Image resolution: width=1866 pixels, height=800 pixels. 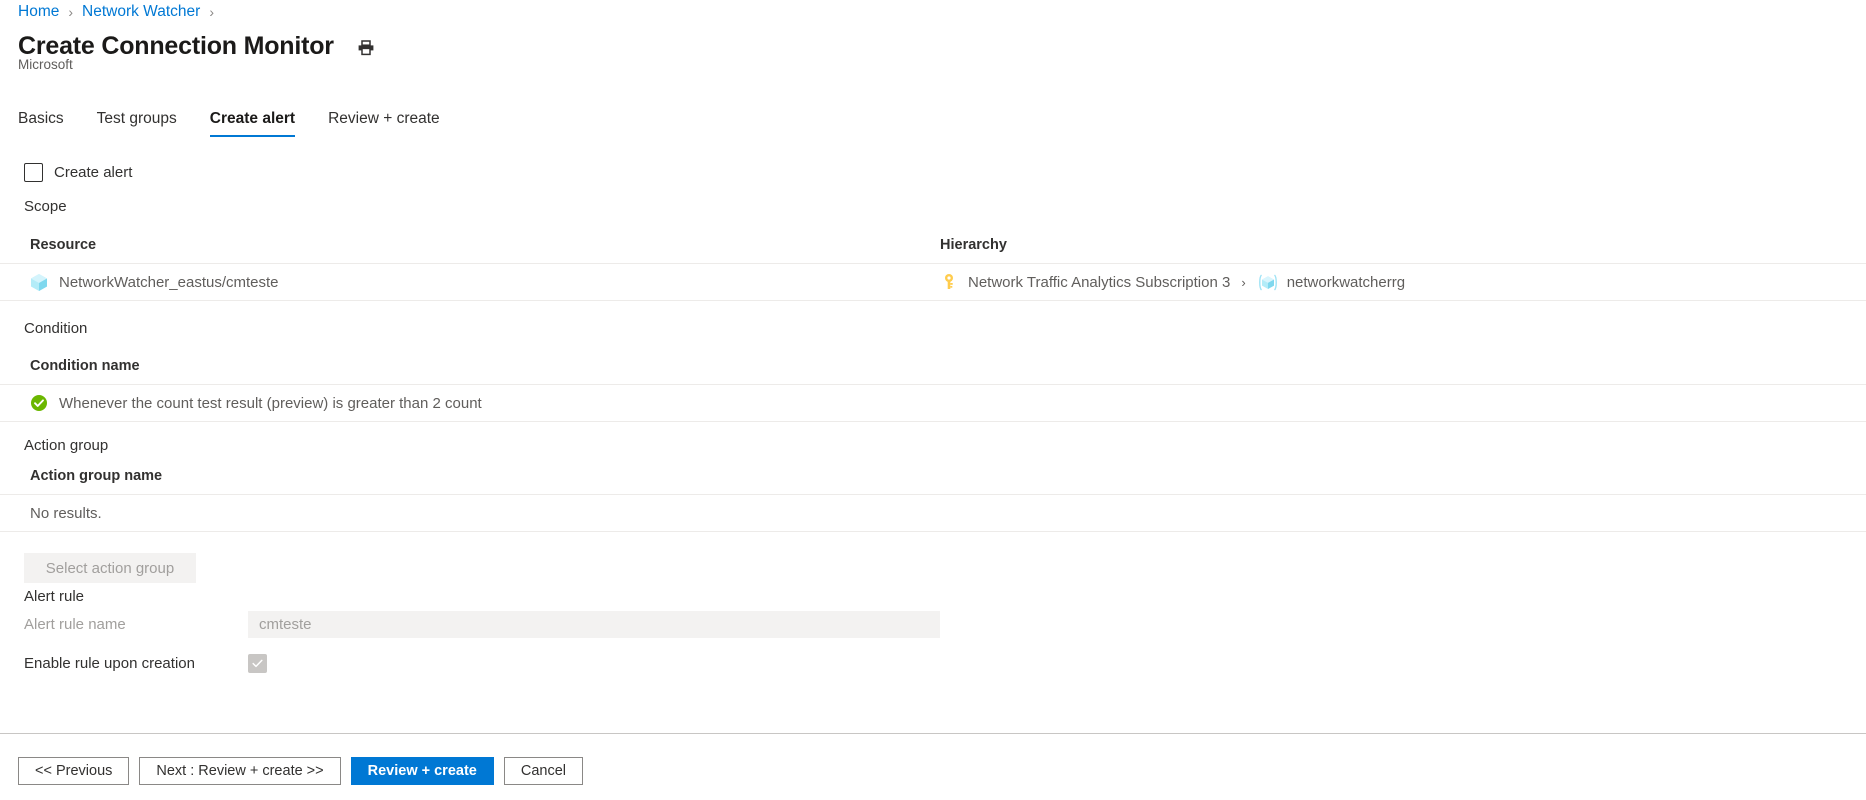 I want to click on previous-button: << Previous, so click(x=74, y=771).